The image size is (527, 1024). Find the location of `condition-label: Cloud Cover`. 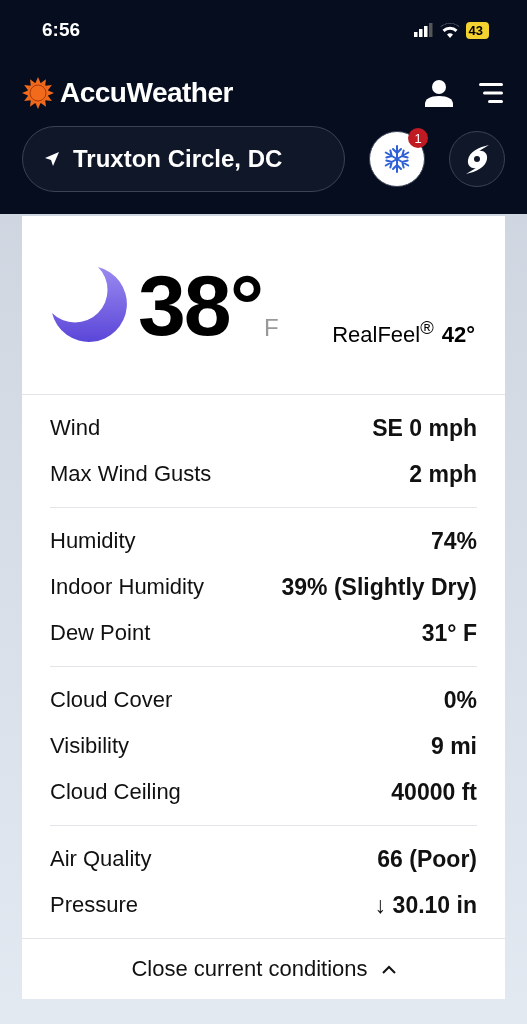

condition-label: Cloud Cover is located at coordinates (111, 700).